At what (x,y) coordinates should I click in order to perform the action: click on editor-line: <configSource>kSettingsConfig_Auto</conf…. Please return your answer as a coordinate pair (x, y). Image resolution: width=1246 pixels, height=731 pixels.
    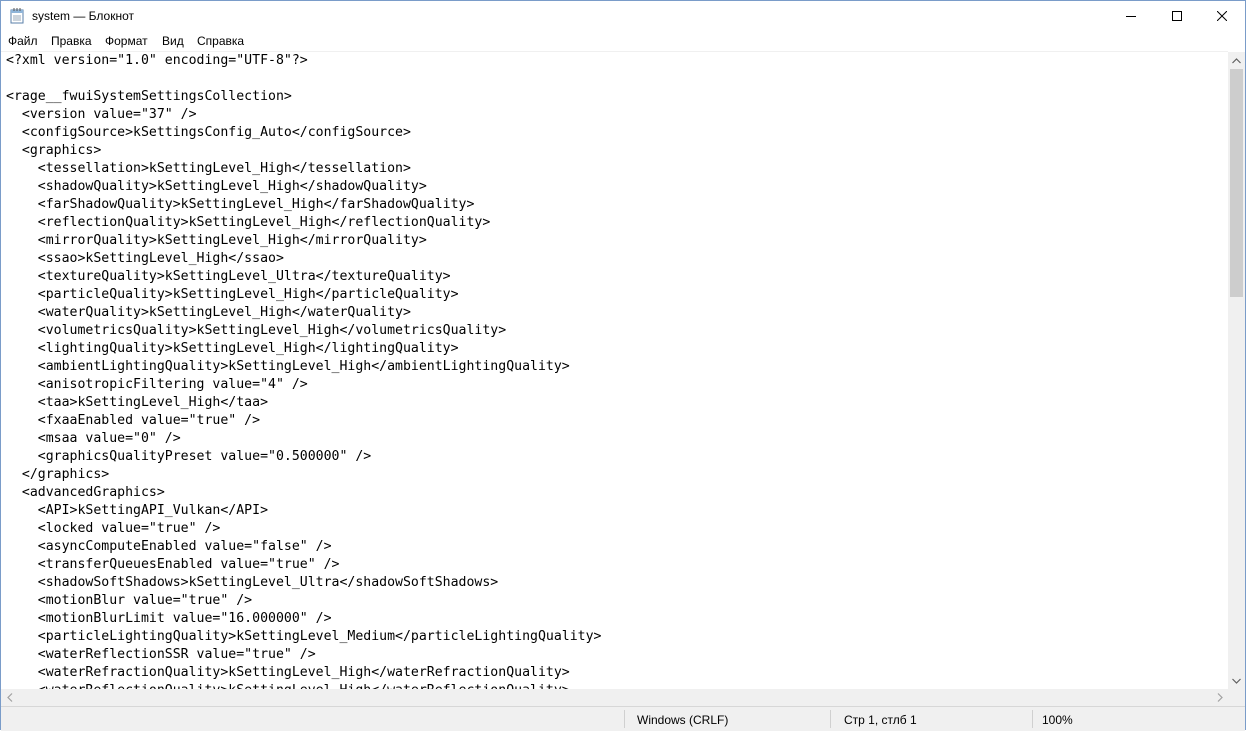
    Looking at the image, I should click on (208, 132).